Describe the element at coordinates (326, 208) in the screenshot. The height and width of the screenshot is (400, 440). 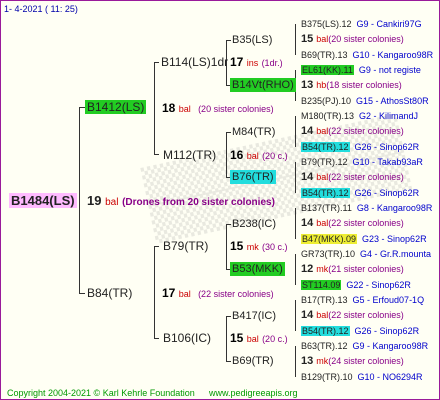
I see `queen-id: B137(TR).11` at that location.